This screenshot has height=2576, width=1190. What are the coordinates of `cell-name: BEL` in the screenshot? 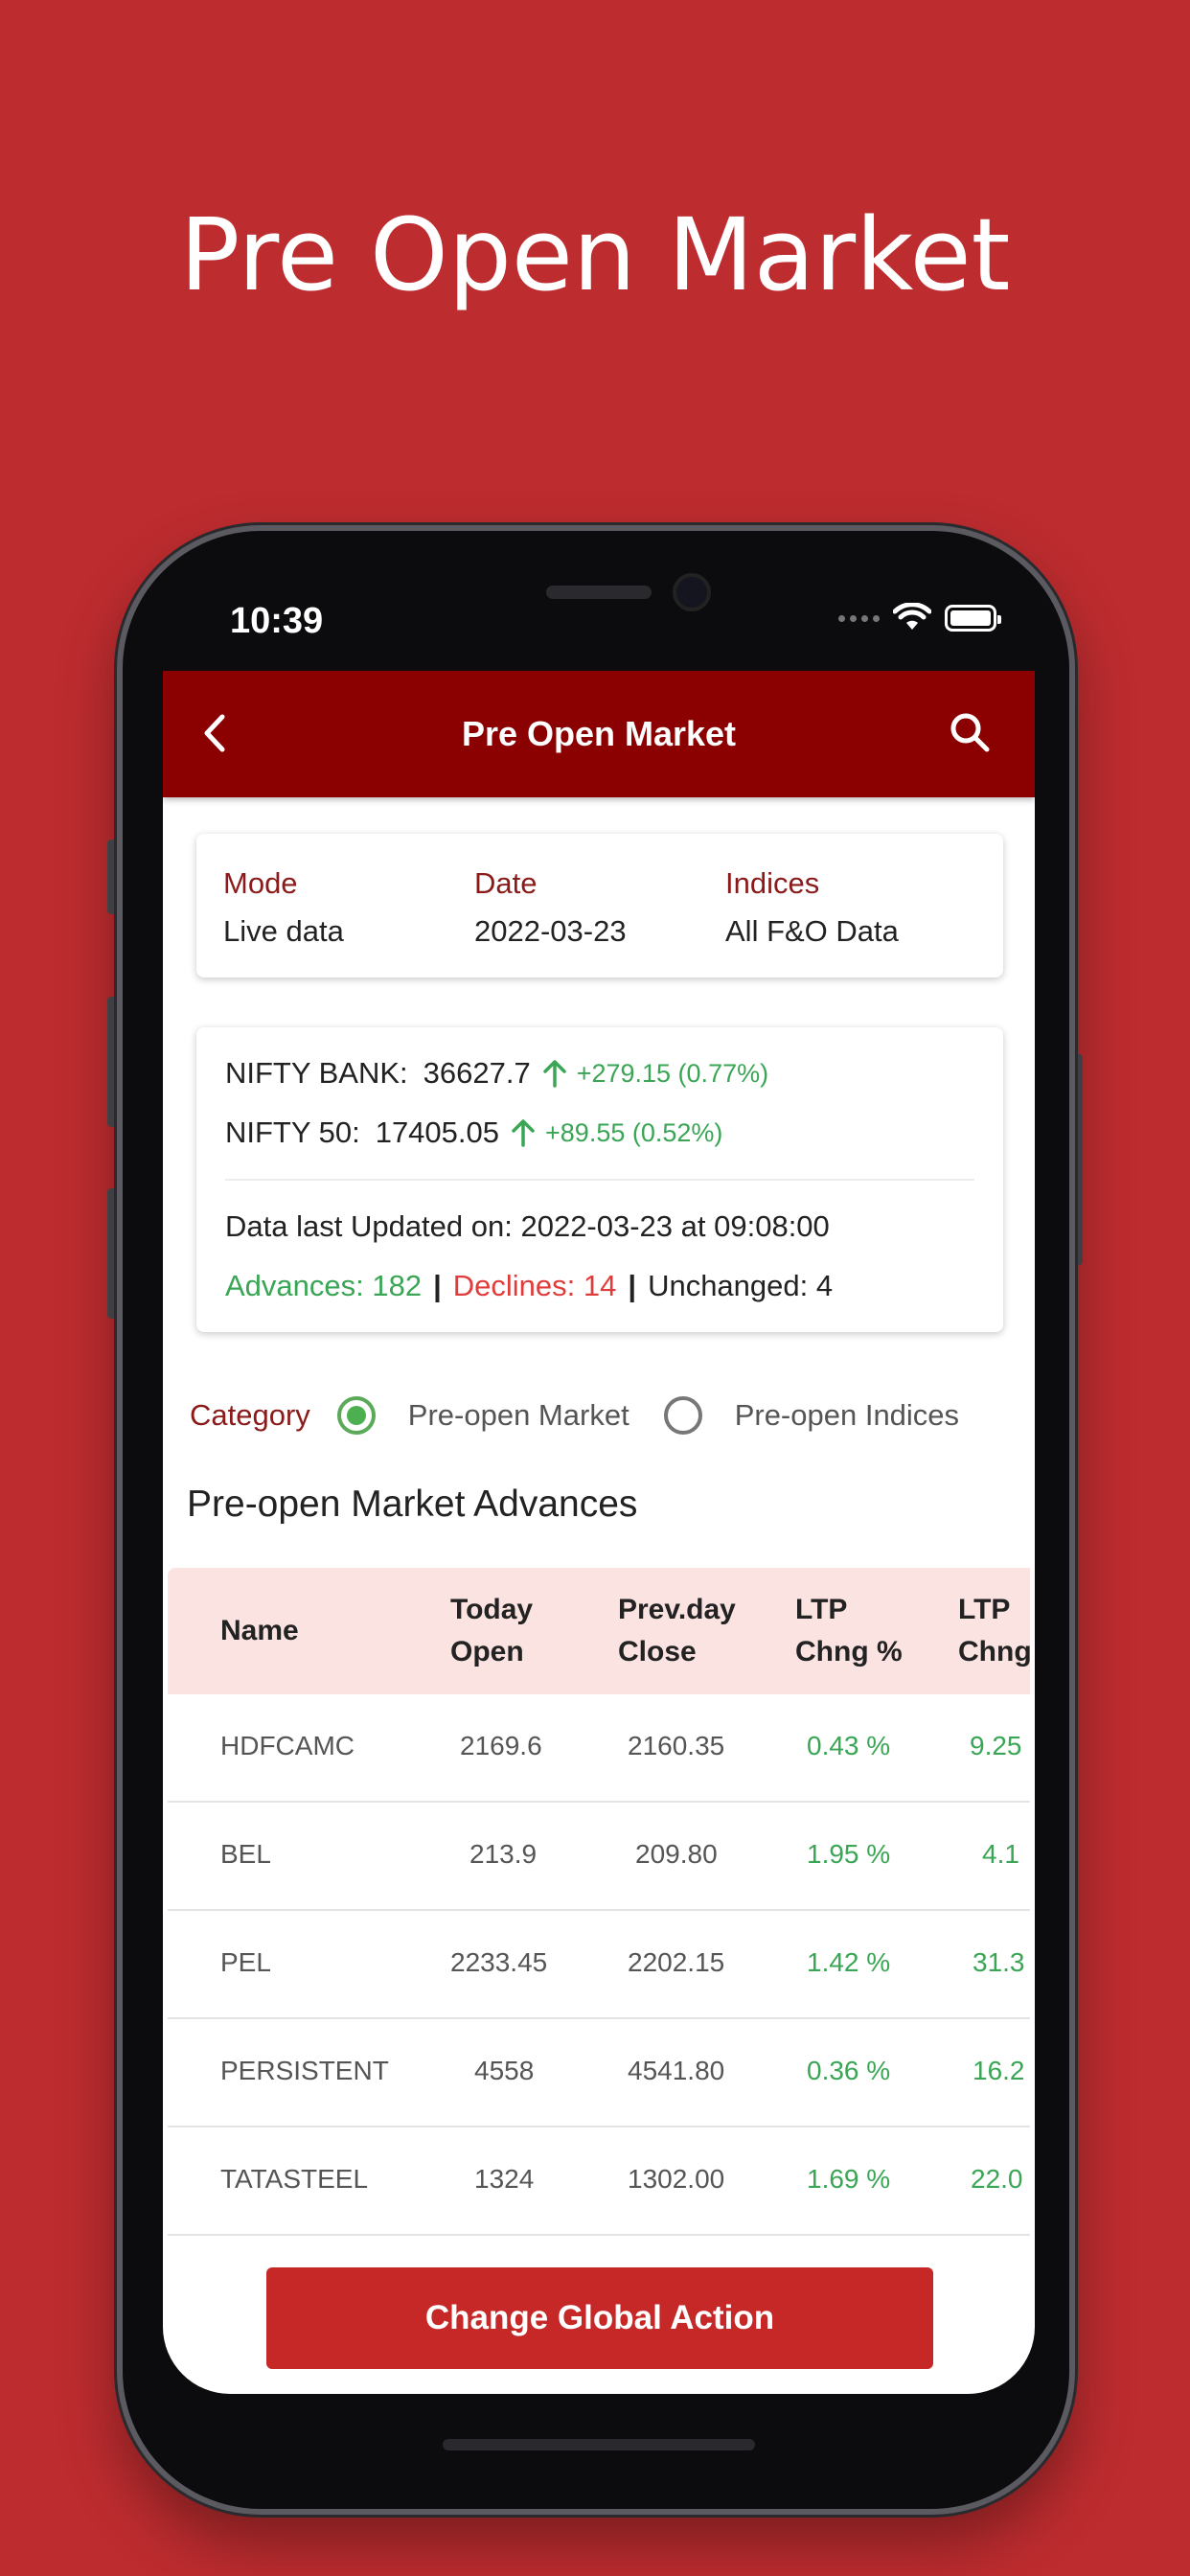 It's located at (246, 1854).